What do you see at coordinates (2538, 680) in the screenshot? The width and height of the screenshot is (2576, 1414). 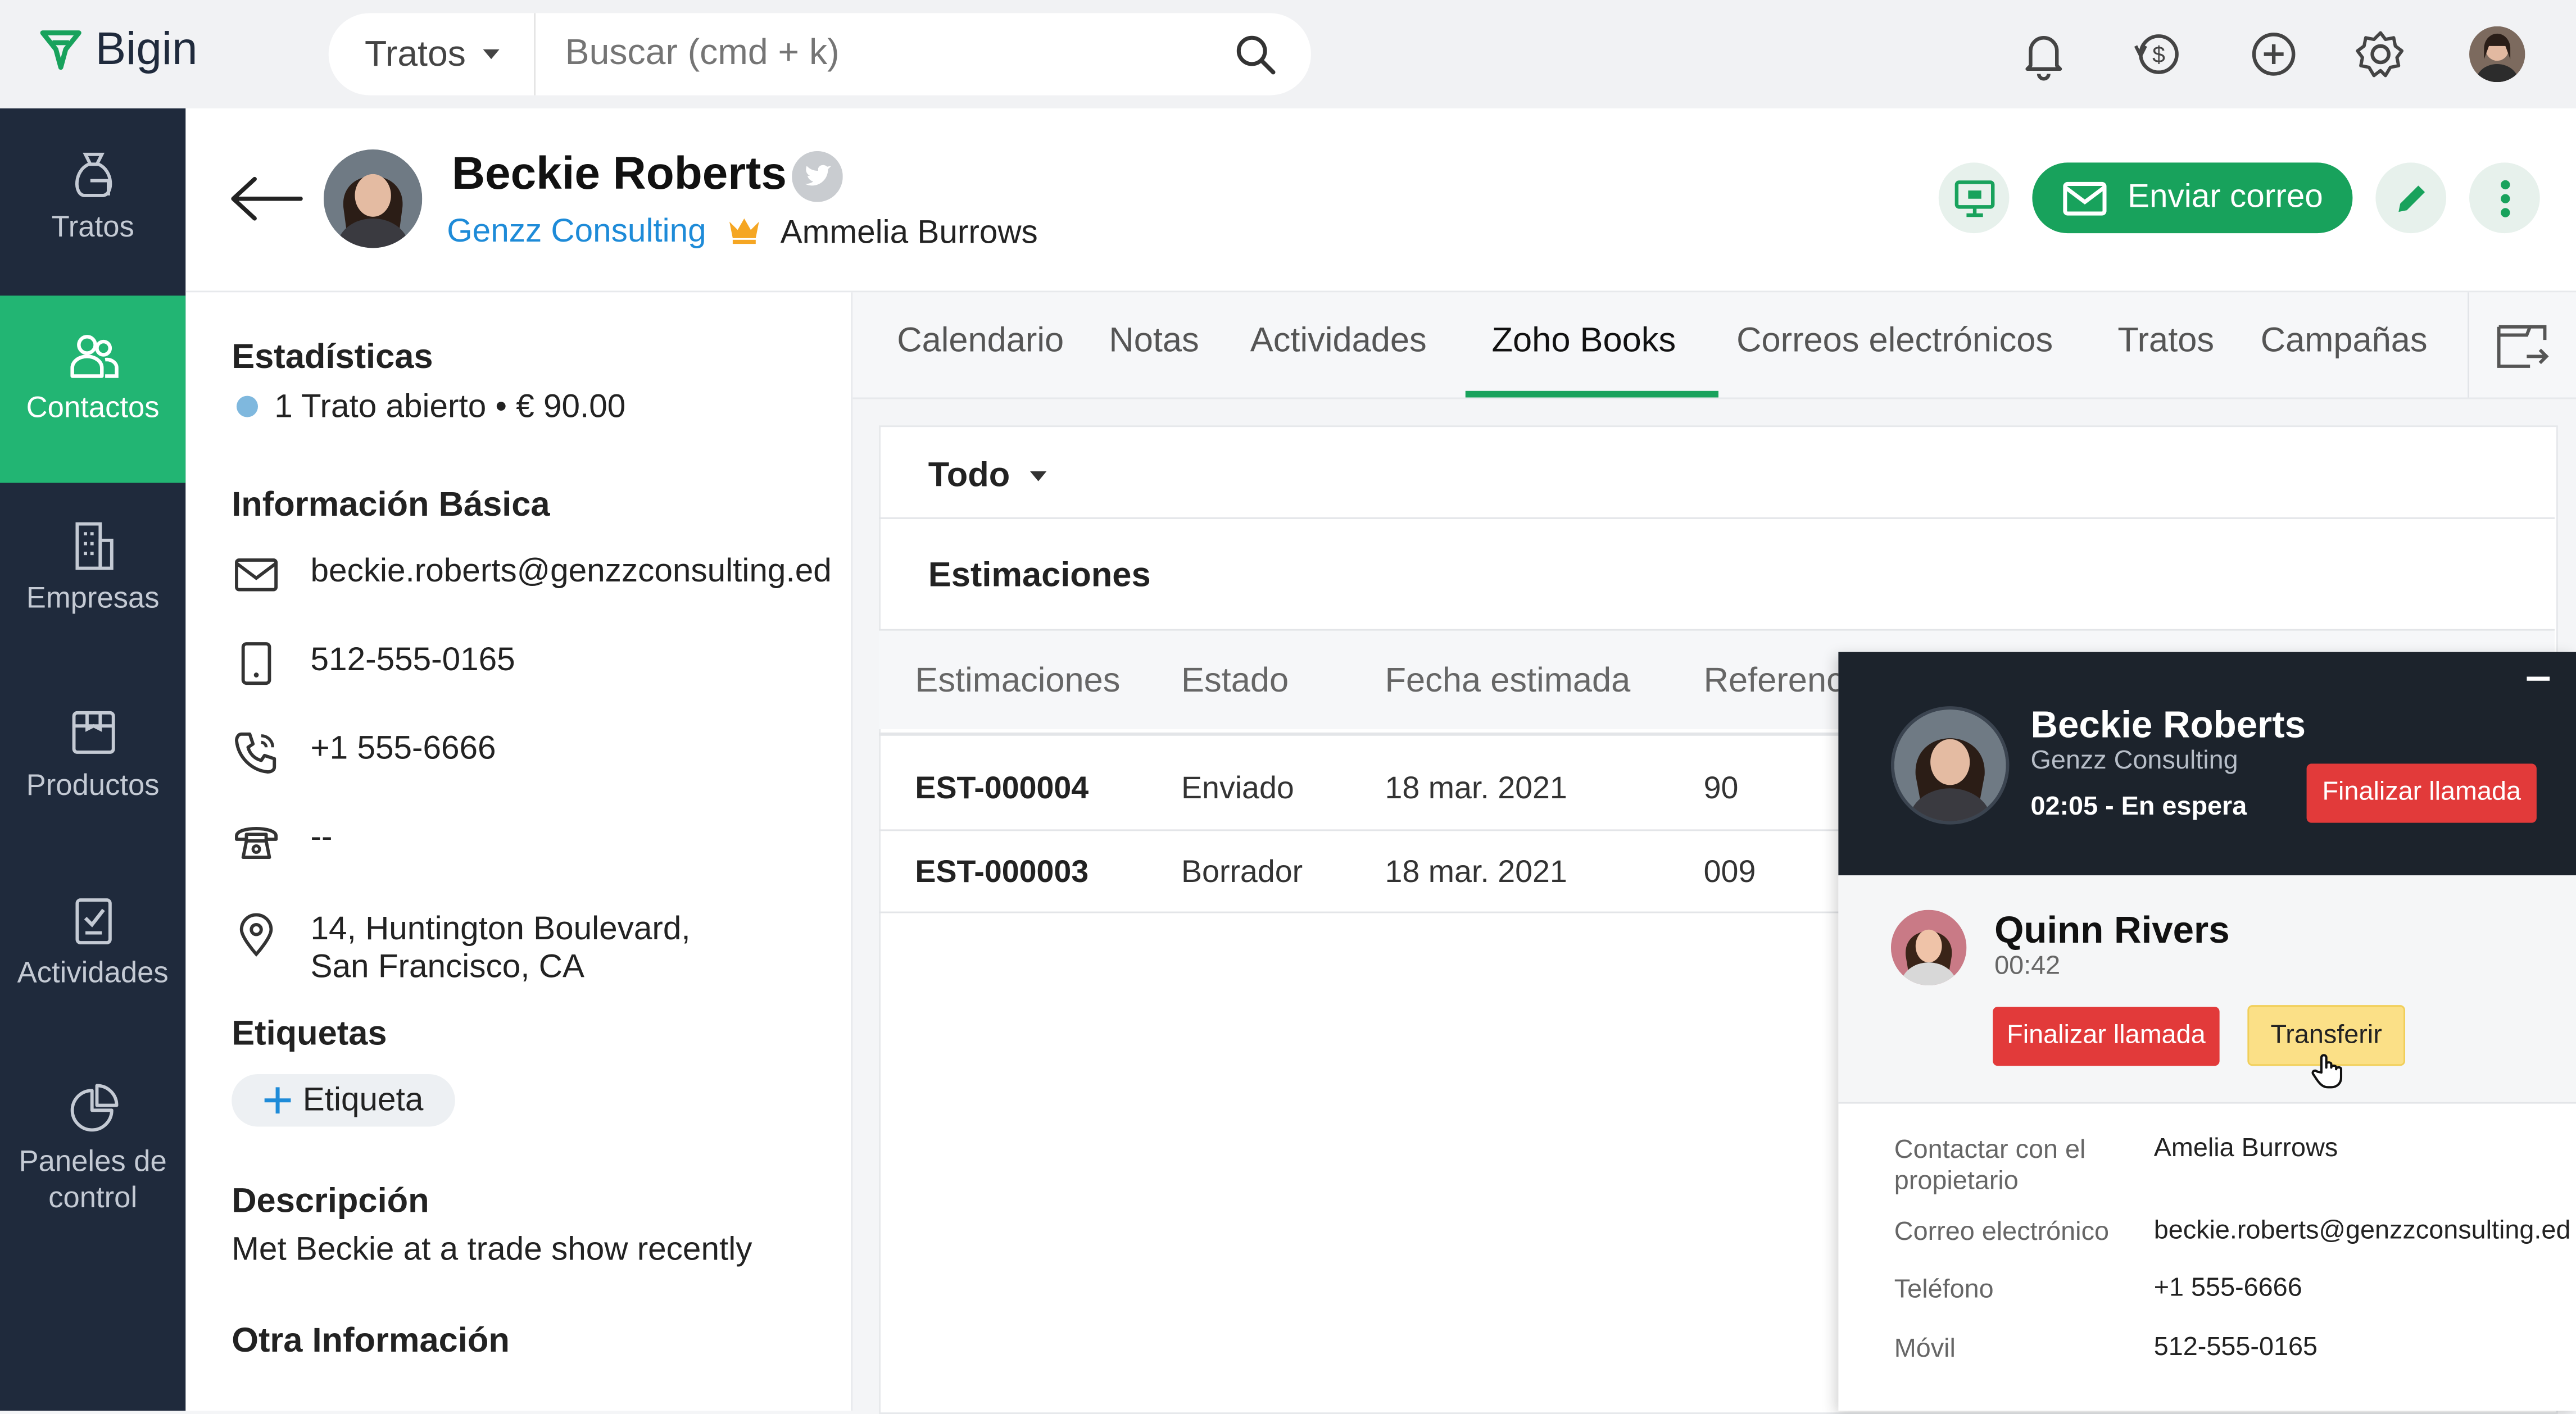 I see `minimize-icon` at bounding box center [2538, 680].